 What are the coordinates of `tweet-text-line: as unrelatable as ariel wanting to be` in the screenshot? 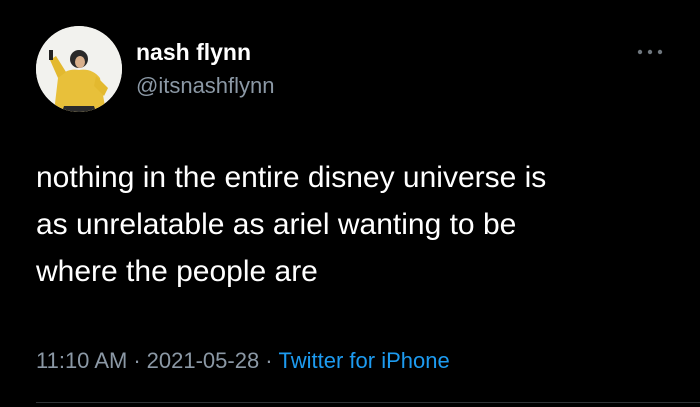 It's located at (276, 224).